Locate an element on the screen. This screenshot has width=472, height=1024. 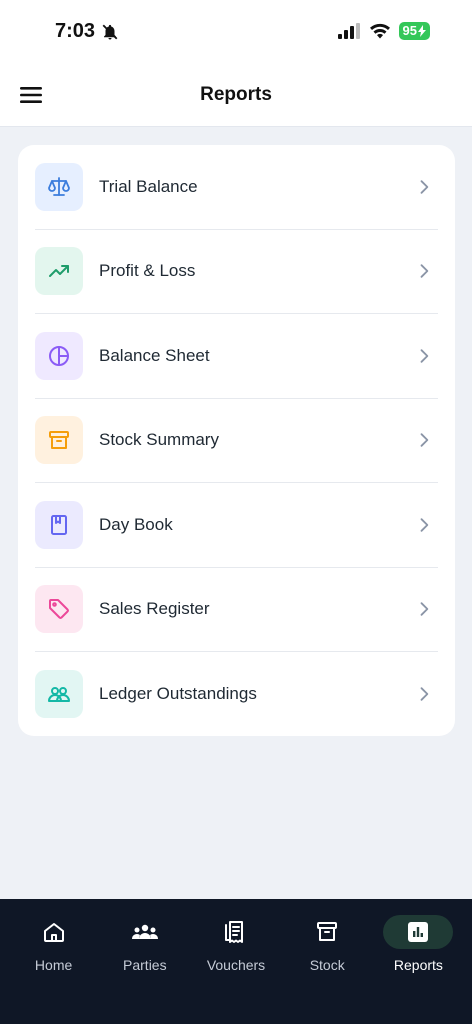
receipt-icon is located at coordinates (234, 932).